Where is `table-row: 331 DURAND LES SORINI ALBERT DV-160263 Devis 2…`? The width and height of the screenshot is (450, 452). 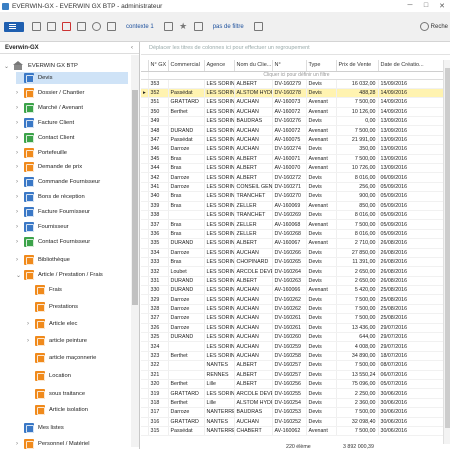
table-row: 331 DURAND LES SORINI ALBERT DV-160263 Devis 2… is located at coordinates (292, 281).